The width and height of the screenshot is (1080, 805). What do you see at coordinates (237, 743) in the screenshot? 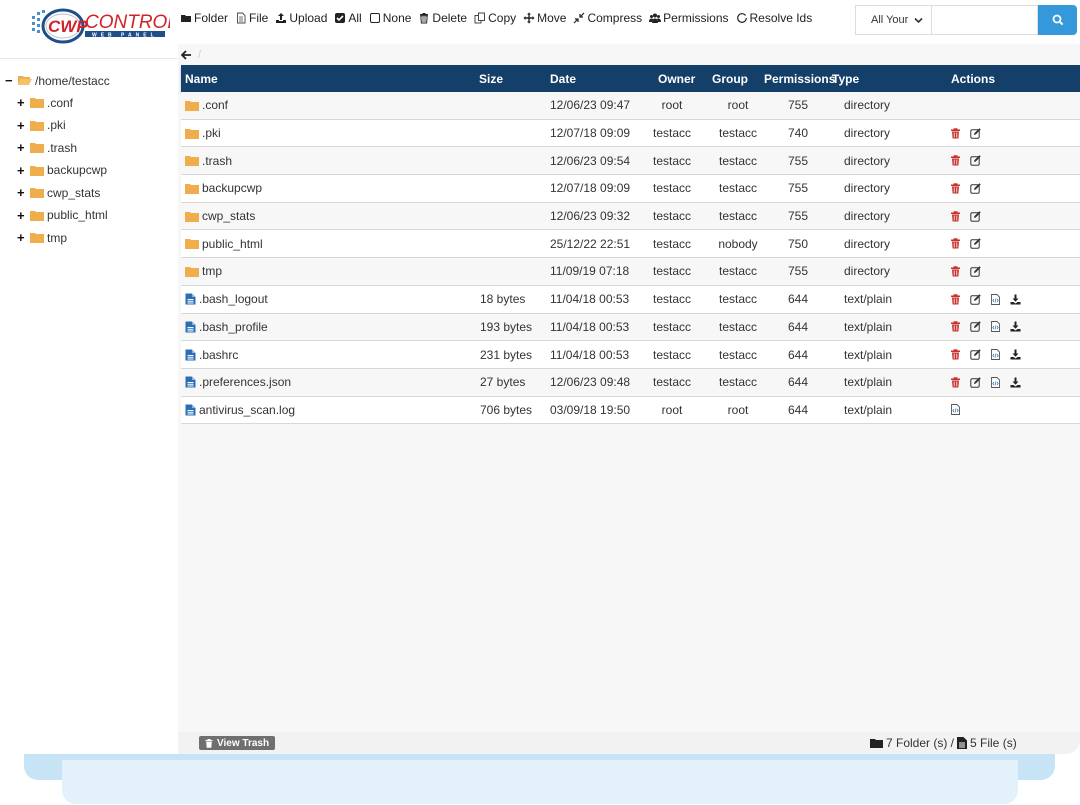
I see `view-trash-button: View Trash` at bounding box center [237, 743].